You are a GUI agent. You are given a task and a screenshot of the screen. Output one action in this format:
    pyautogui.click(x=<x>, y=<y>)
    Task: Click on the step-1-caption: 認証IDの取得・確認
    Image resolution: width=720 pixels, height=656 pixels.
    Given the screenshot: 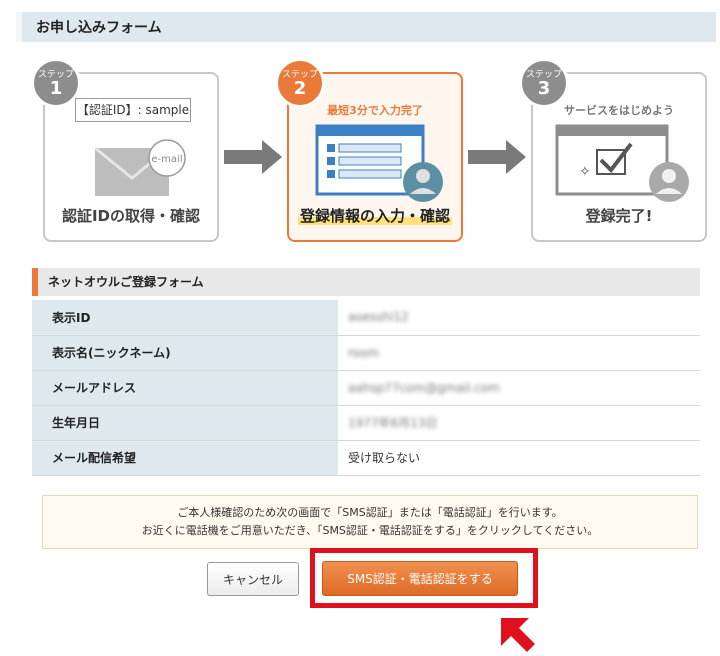 What is the action you would take?
    pyautogui.click(x=131, y=216)
    